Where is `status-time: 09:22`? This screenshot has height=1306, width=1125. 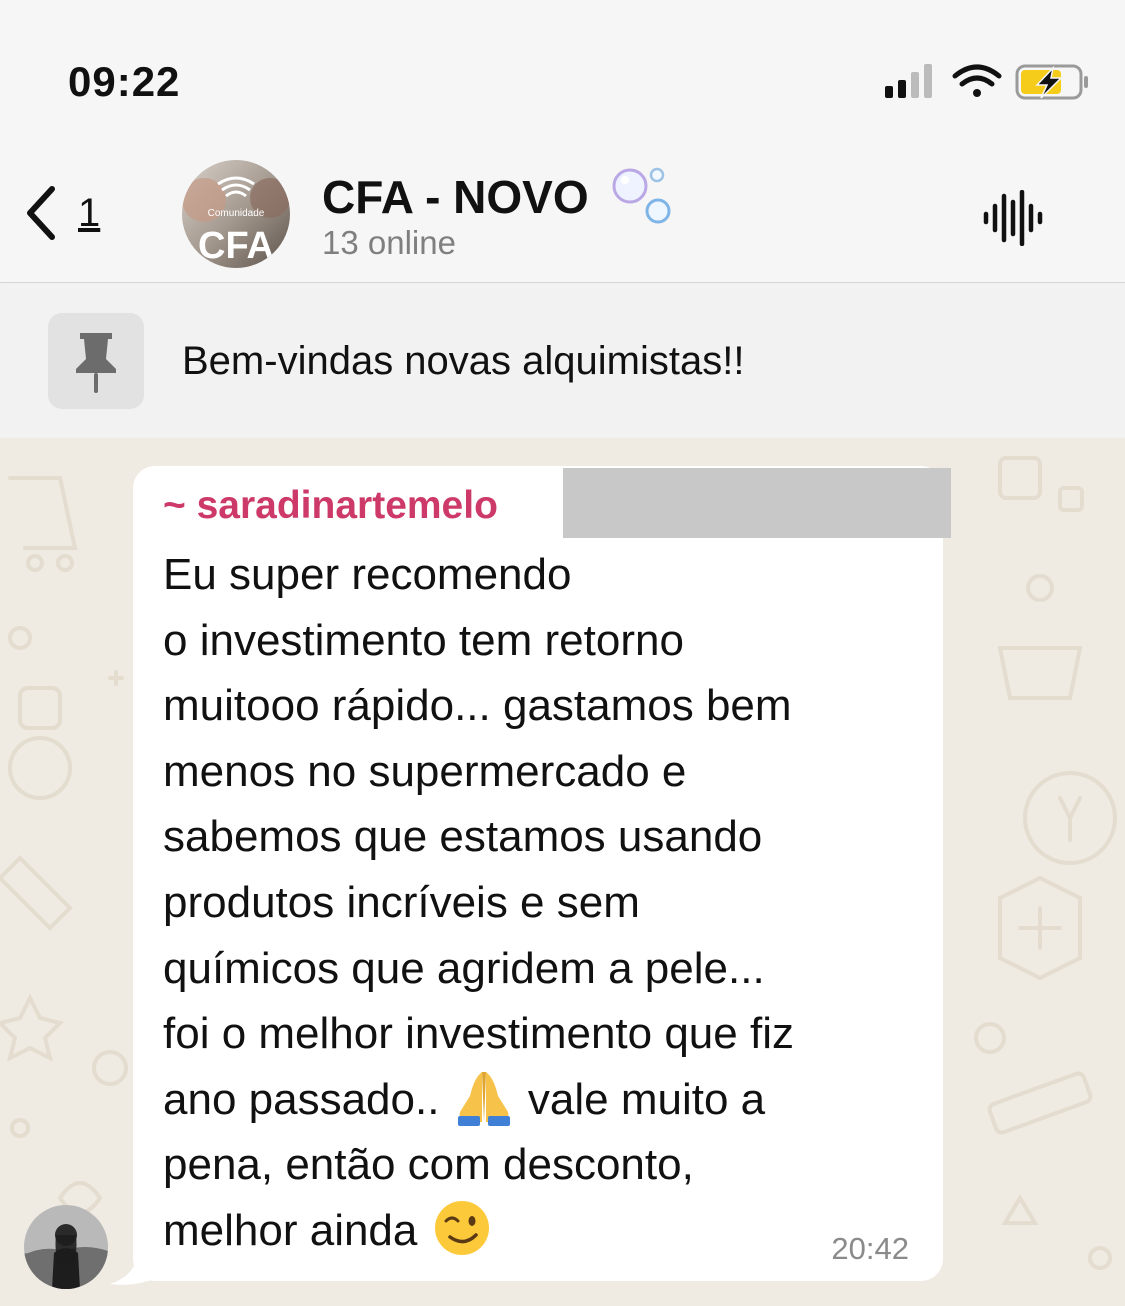
status-time: 09:22 is located at coordinates (124, 81).